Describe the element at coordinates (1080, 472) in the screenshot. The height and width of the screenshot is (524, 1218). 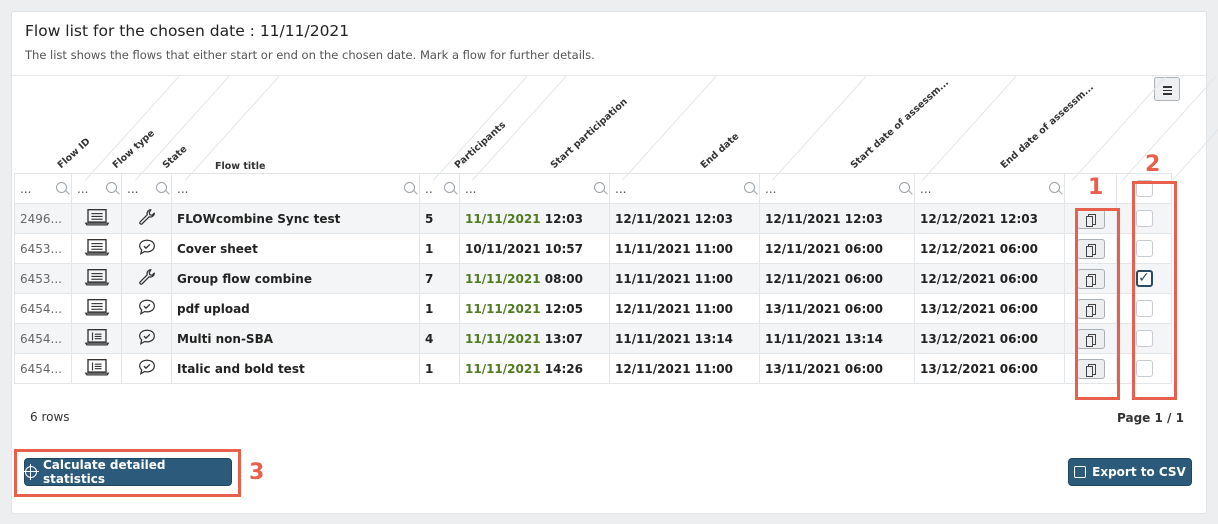
I see `export-icon` at that location.